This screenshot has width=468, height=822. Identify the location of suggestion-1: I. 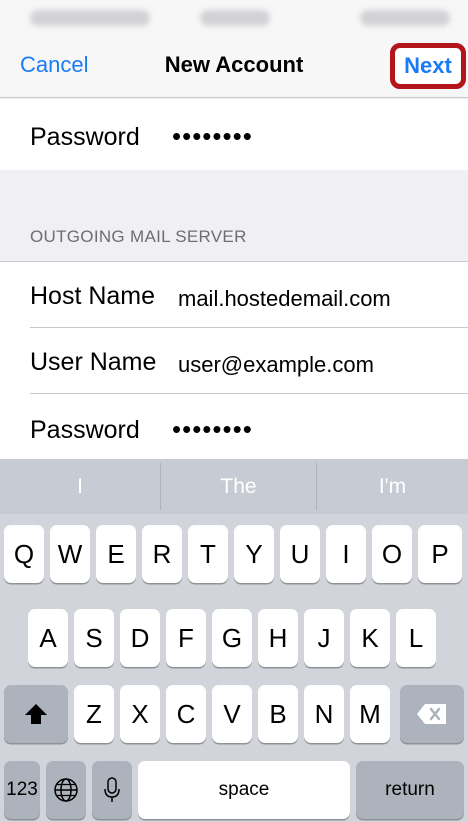
(80, 486).